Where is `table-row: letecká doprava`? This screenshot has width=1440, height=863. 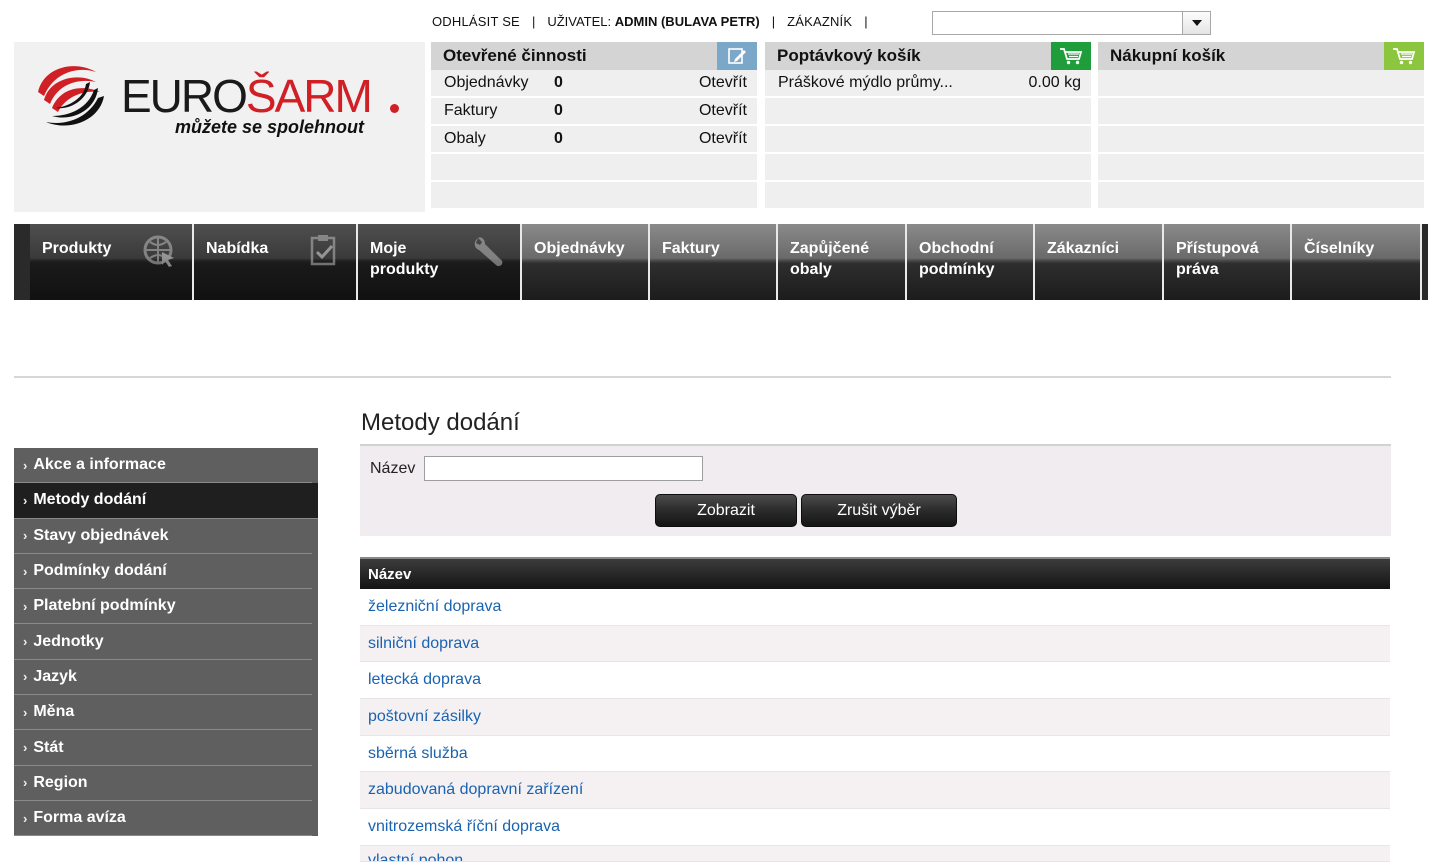 table-row: letecká doprava is located at coordinates (875, 681).